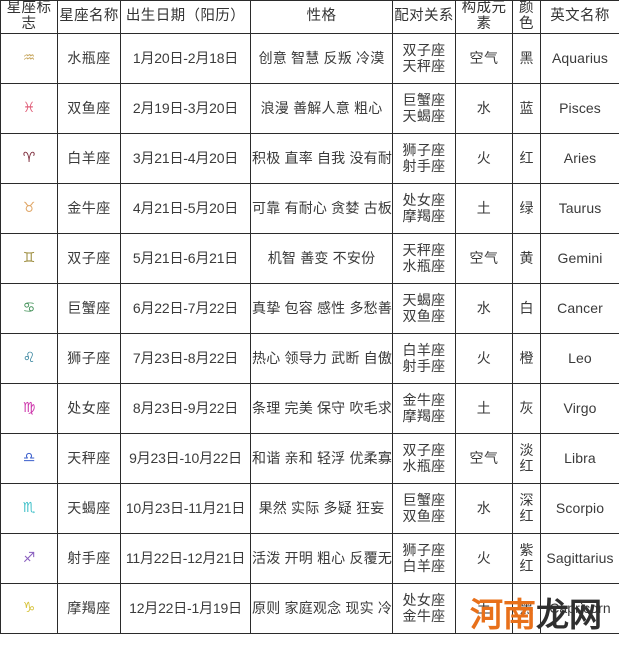 This screenshot has height=652, width=619. What do you see at coordinates (579, 408) in the screenshot?
I see `english-name: Virgo` at bounding box center [579, 408].